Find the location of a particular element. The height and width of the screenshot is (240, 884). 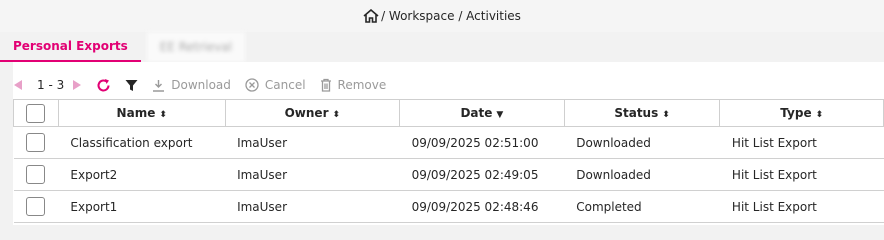

select-all-checkbox is located at coordinates (36, 113).